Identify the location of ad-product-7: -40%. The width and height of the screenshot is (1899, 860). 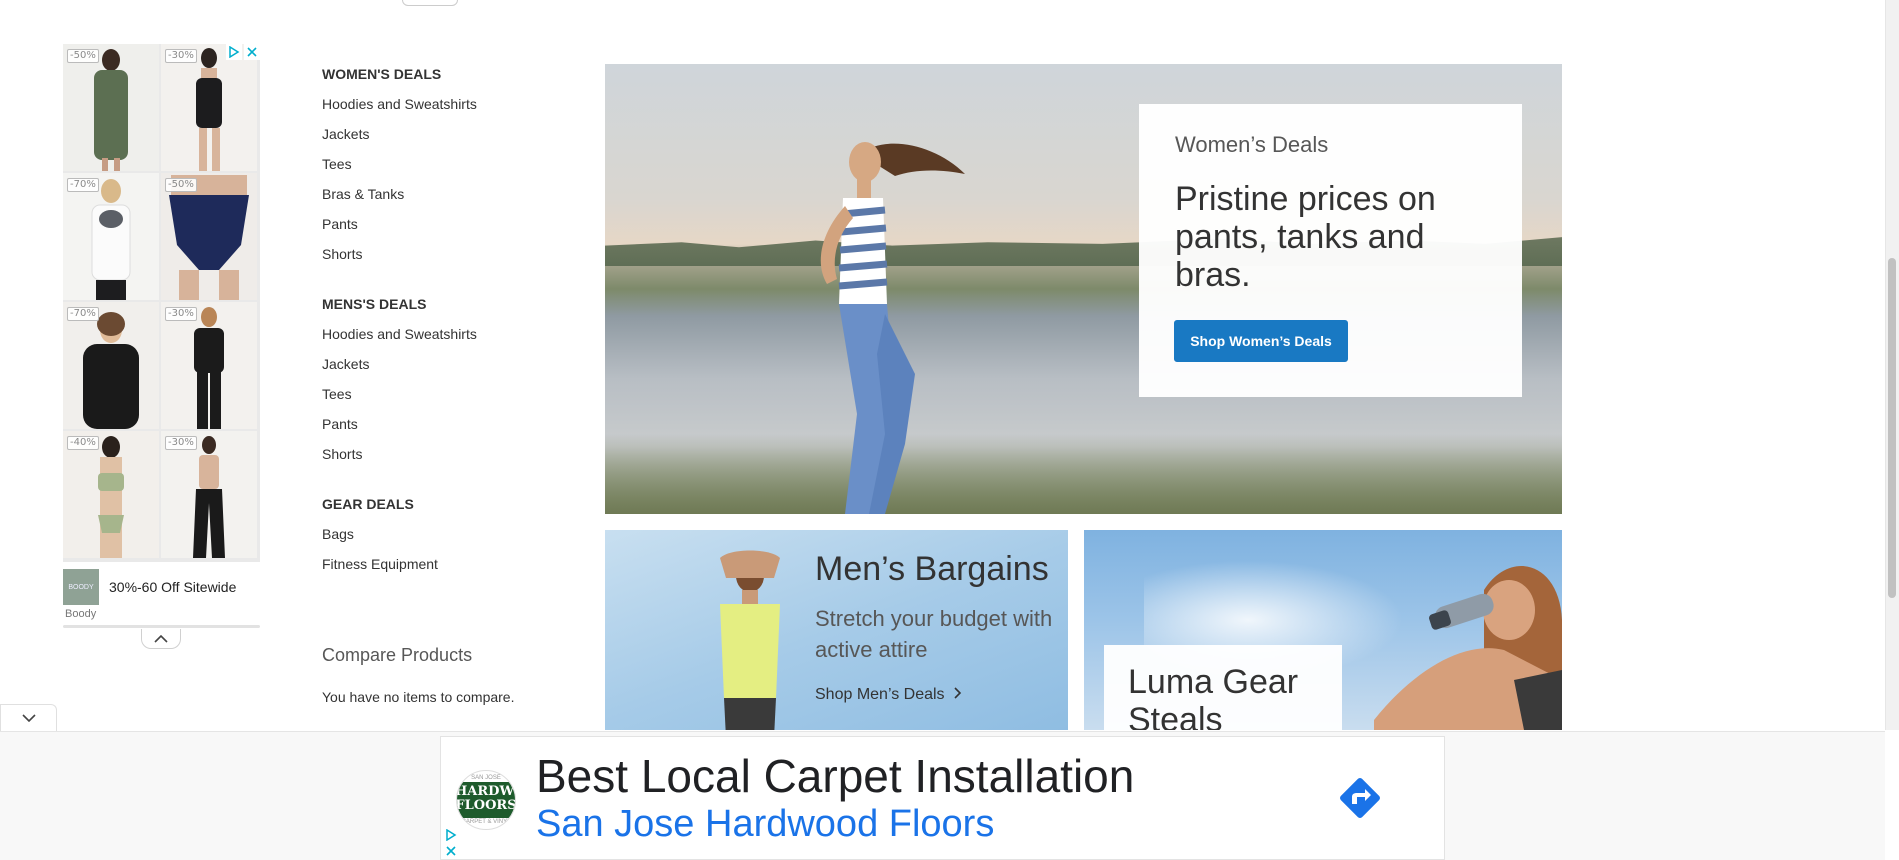
(111, 494).